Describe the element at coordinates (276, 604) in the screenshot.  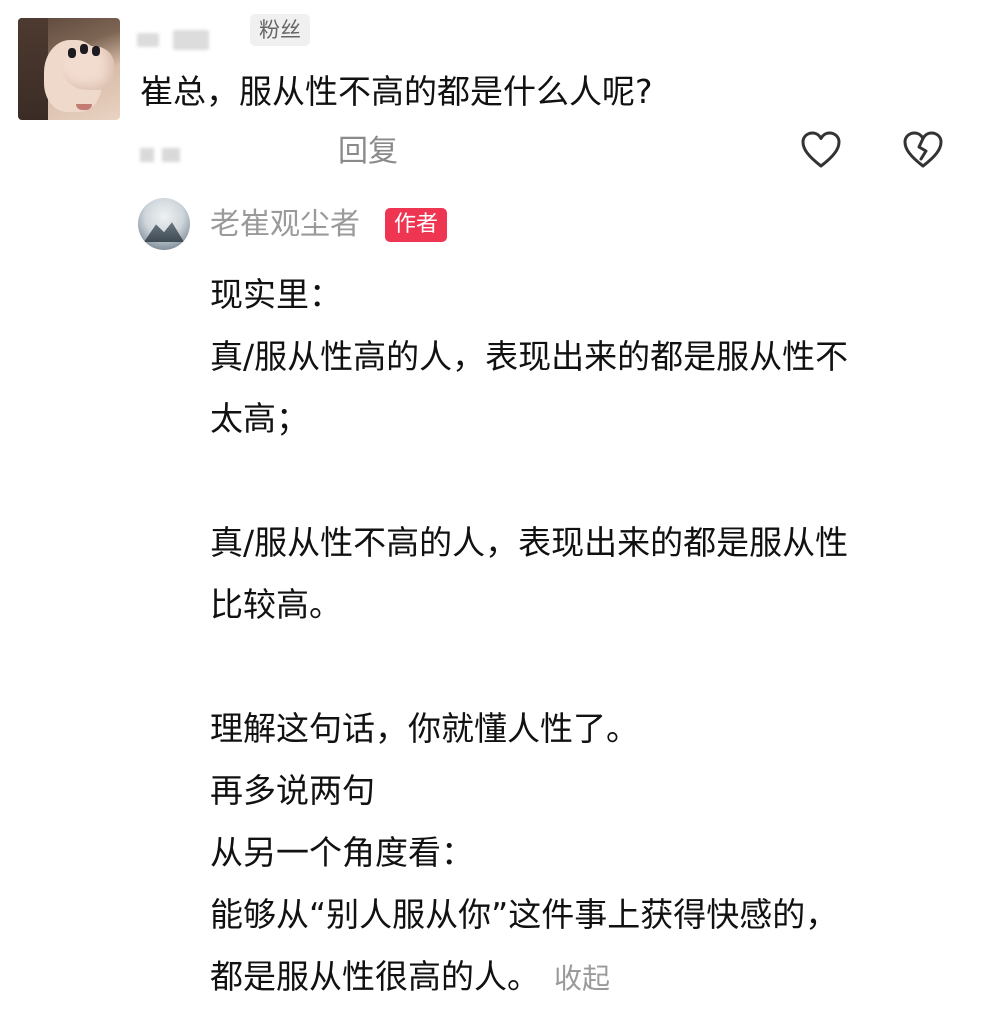
I see `reply-line: 比较高。` at that location.